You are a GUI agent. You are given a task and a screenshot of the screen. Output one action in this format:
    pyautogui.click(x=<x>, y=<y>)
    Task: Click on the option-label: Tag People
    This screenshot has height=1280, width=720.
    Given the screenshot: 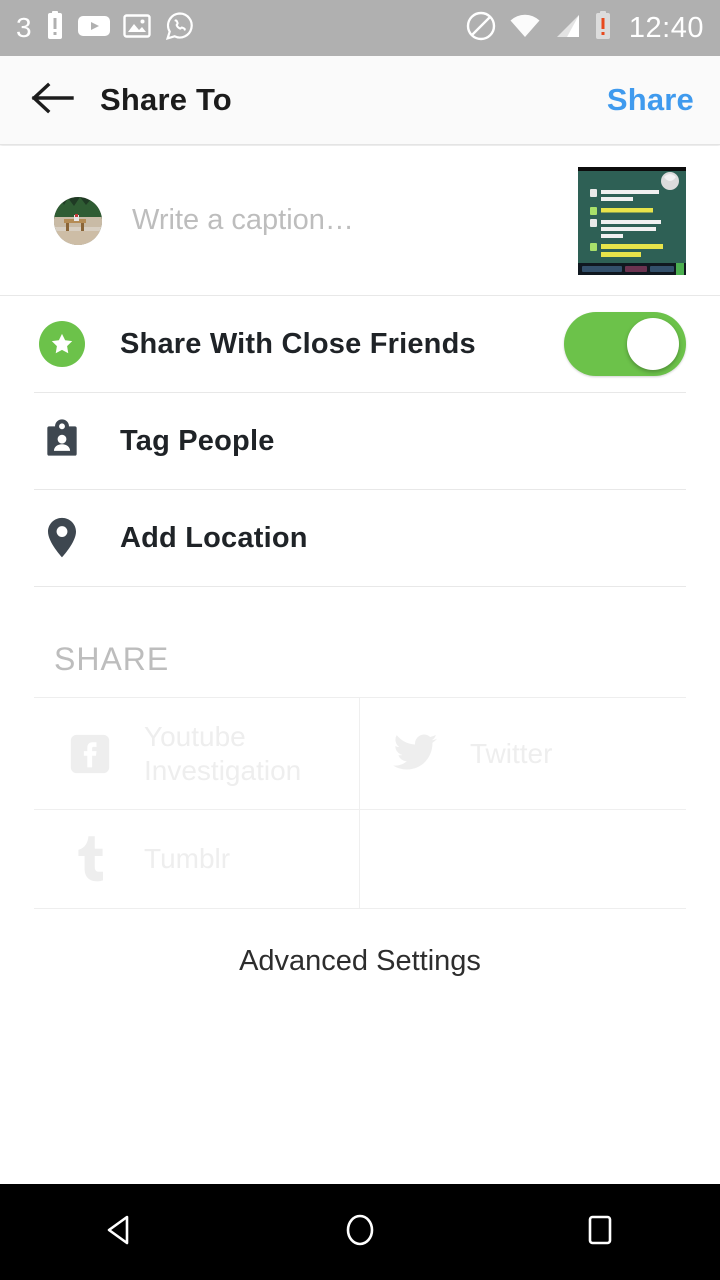 What is the action you would take?
    pyautogui.click(x=197, y=440)
    